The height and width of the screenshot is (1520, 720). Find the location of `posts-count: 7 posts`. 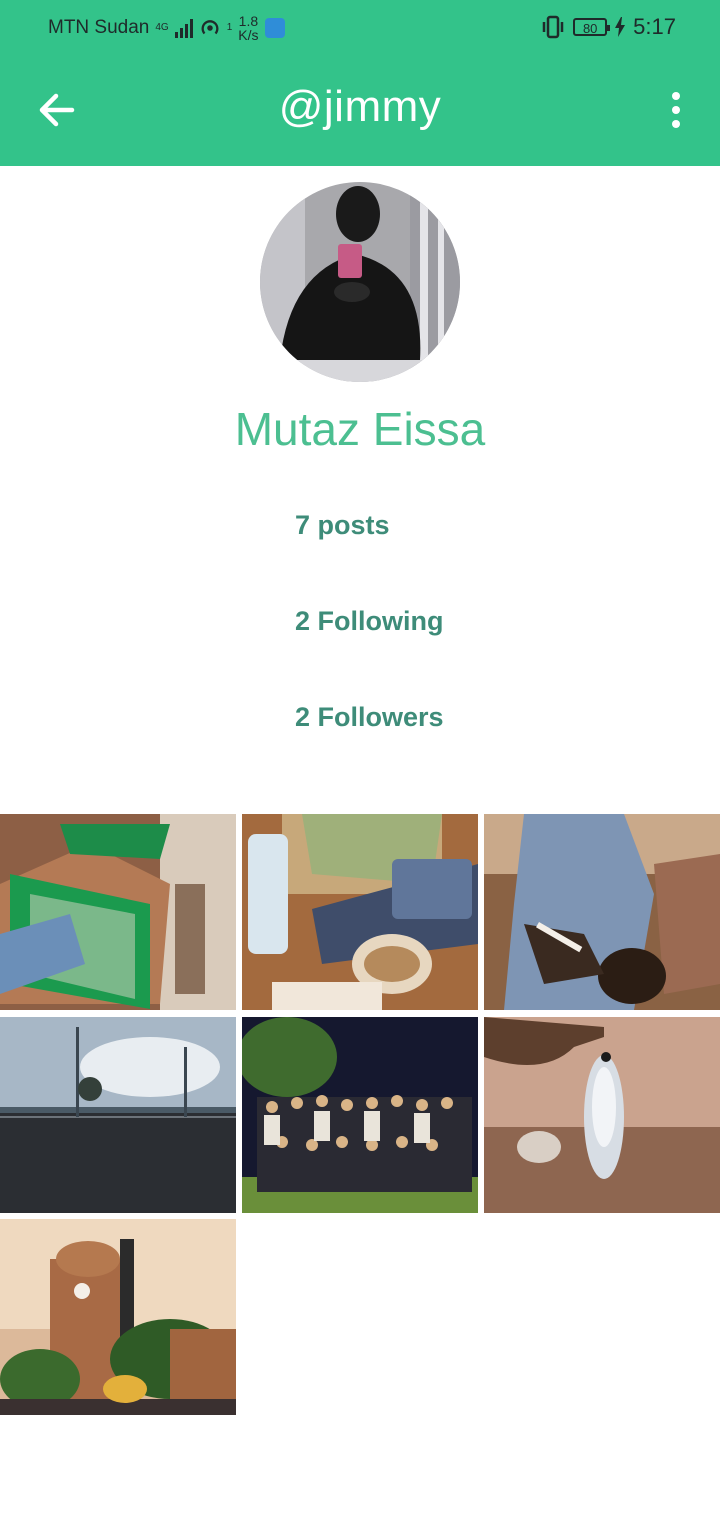

posts-count: 7 posts is located at coordinates (342, 525).